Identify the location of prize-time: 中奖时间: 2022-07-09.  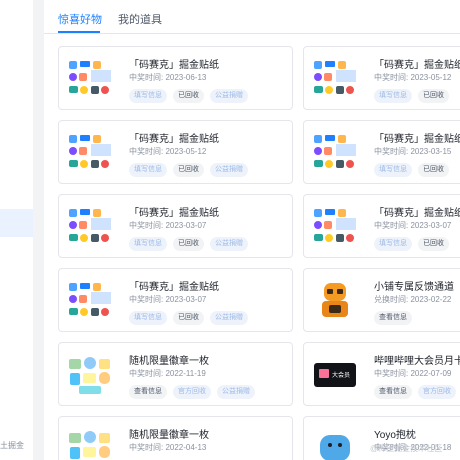
(413, 373).